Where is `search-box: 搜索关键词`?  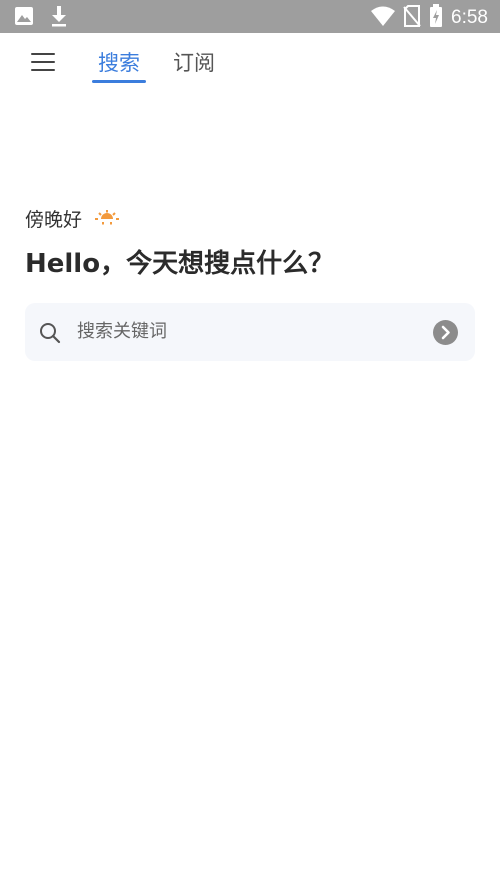 search-box: 搜索关键词 is located at coordinates (250, 332).